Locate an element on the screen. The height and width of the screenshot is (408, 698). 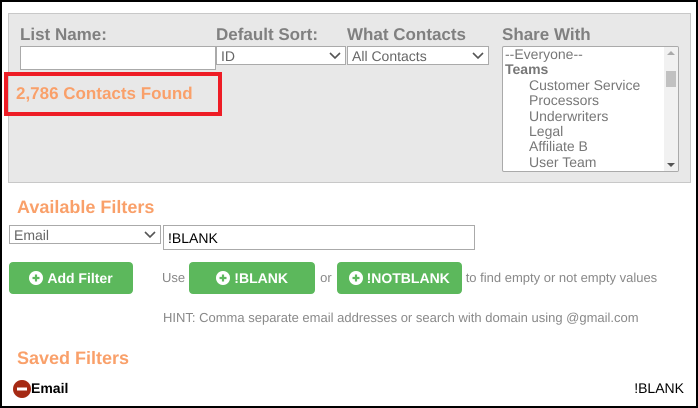
scrollbar is located at coordinates (671, 109).